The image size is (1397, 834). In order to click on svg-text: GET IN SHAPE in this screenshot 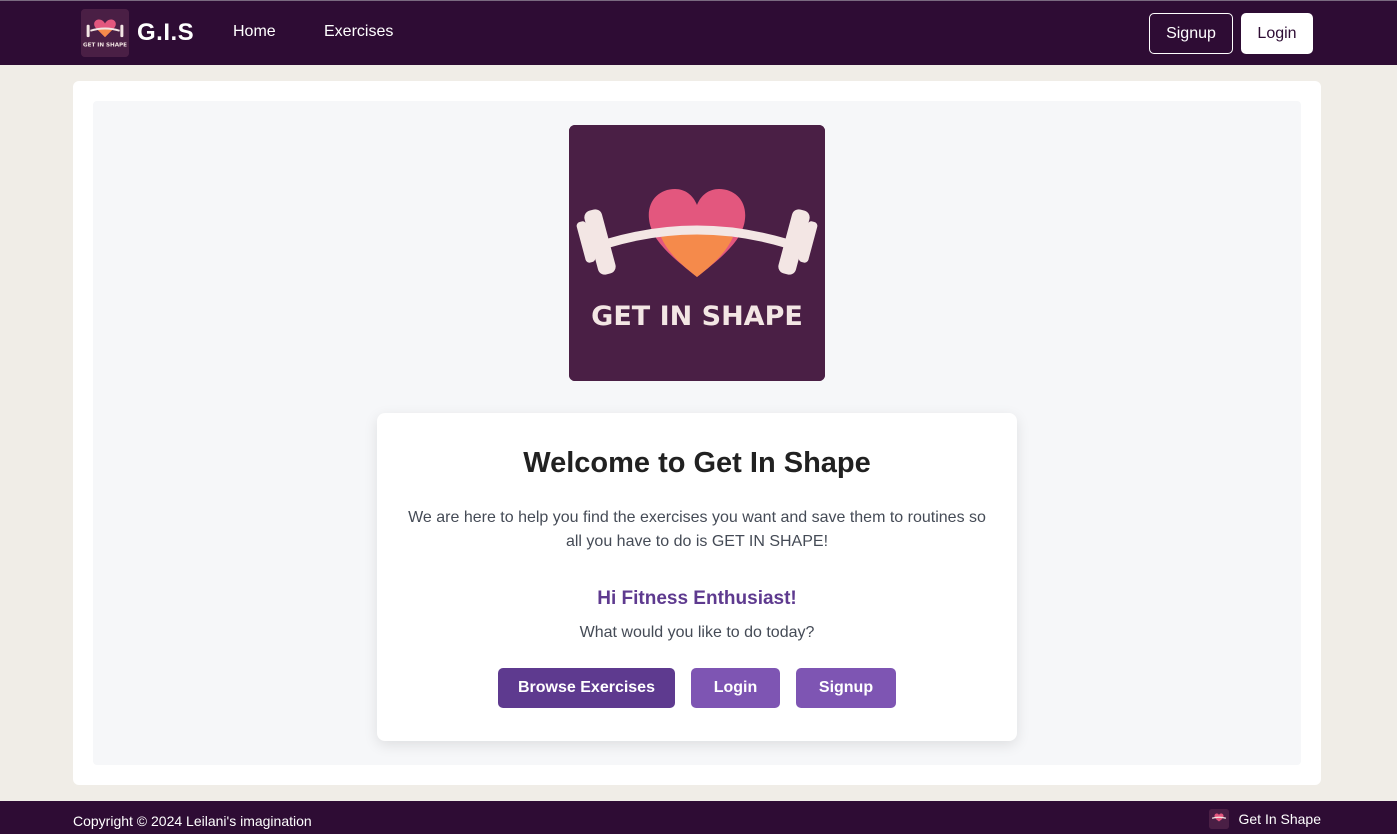, I will do `click(105, 46)`.